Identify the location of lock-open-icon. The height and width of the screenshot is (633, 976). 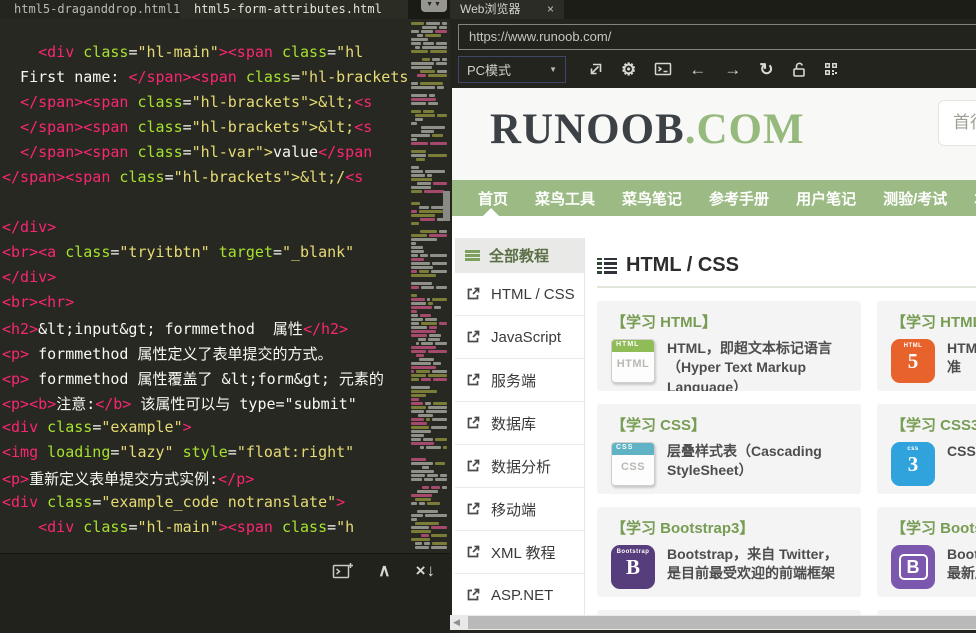
(799, 69).